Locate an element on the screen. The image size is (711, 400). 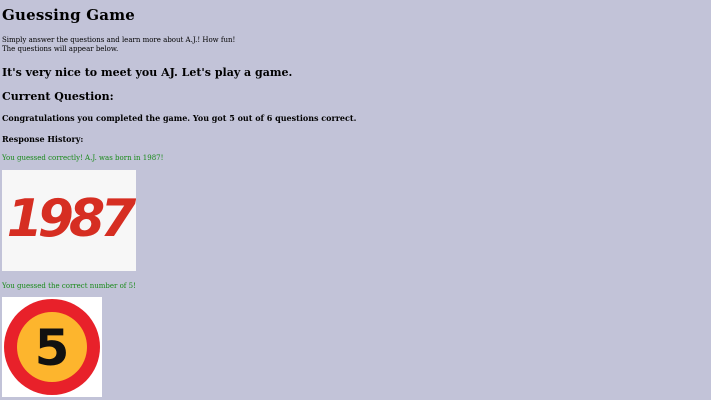
page-title: Guessing Game is located at coordinates (69, 15).